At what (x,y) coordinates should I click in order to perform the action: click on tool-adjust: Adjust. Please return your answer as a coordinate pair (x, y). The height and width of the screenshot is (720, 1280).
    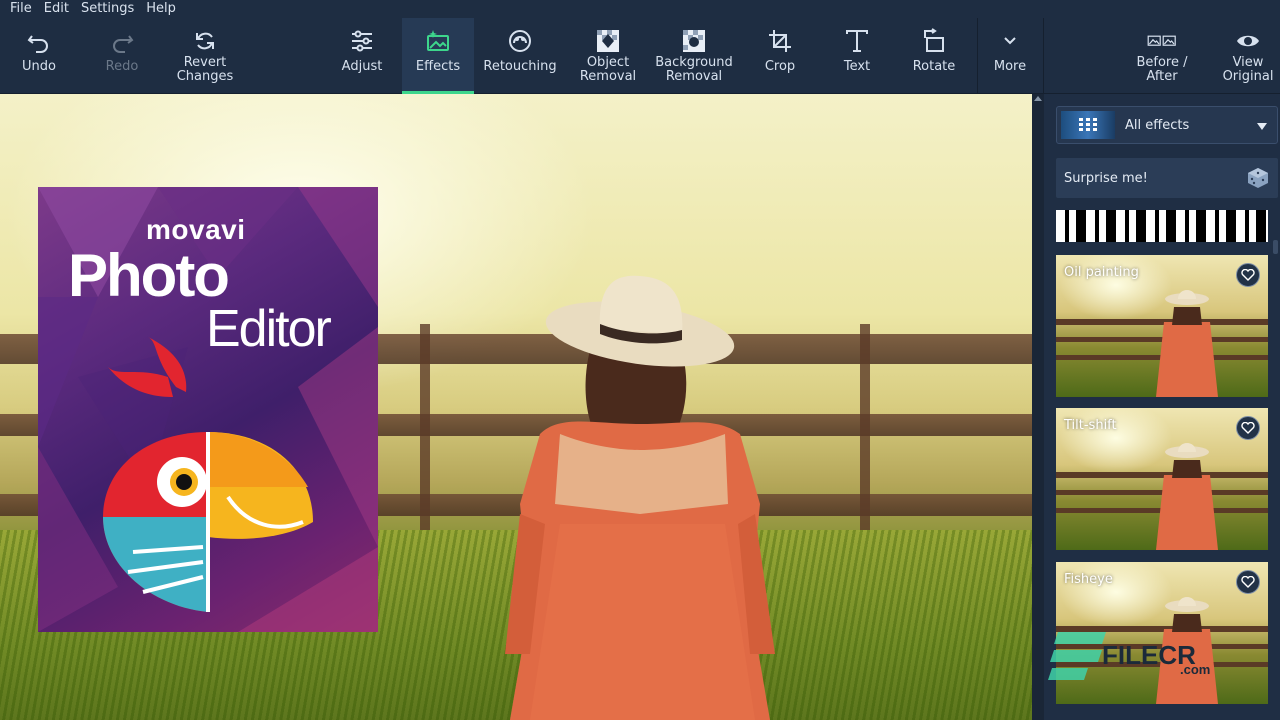
    Looking at the image, I should click on (362, 56).